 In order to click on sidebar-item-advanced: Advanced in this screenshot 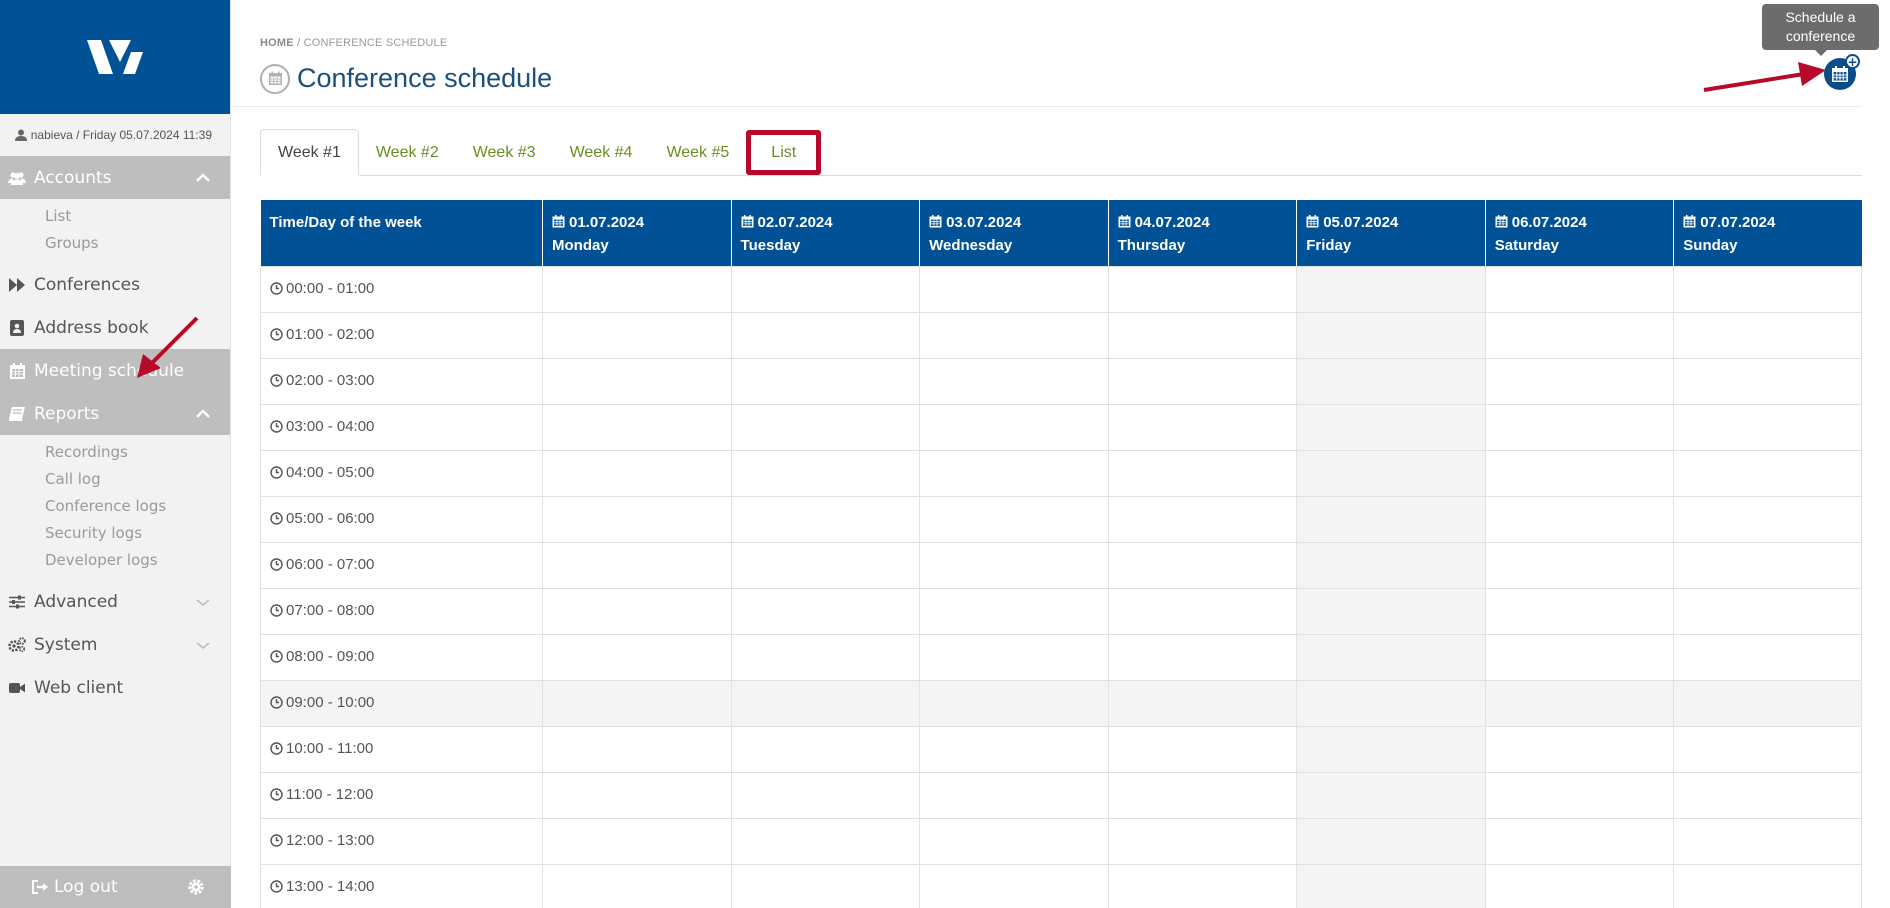, I will do `click(115, 601)`.